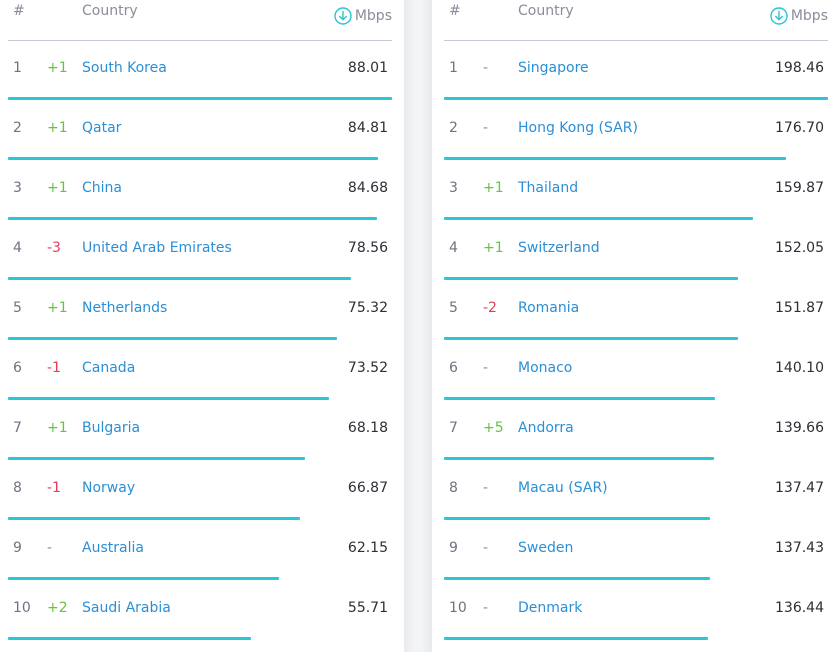  What do you see at coordinates (367, 188) in the screenshot?
I see `speed-value: 84.68` at bounding box center [367, 188].